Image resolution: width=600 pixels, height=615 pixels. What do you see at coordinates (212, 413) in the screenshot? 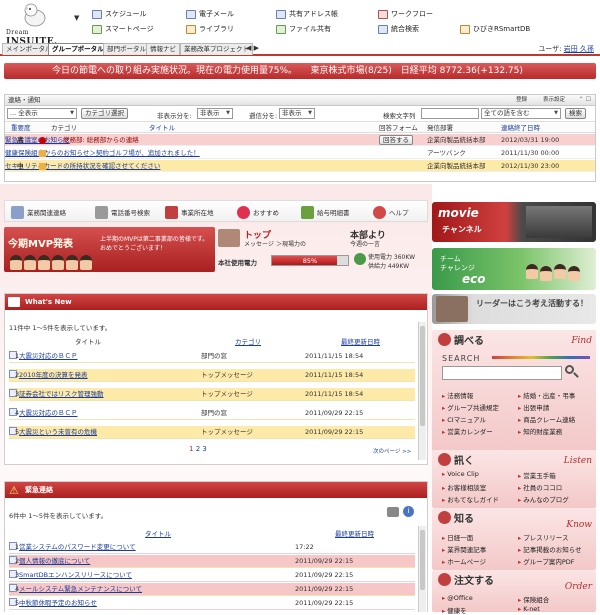
I see `list-item: 4 大震災対応のＢＣＰ 部門の窓 2011/09/29 22:15` at bounding box center [212, 413].